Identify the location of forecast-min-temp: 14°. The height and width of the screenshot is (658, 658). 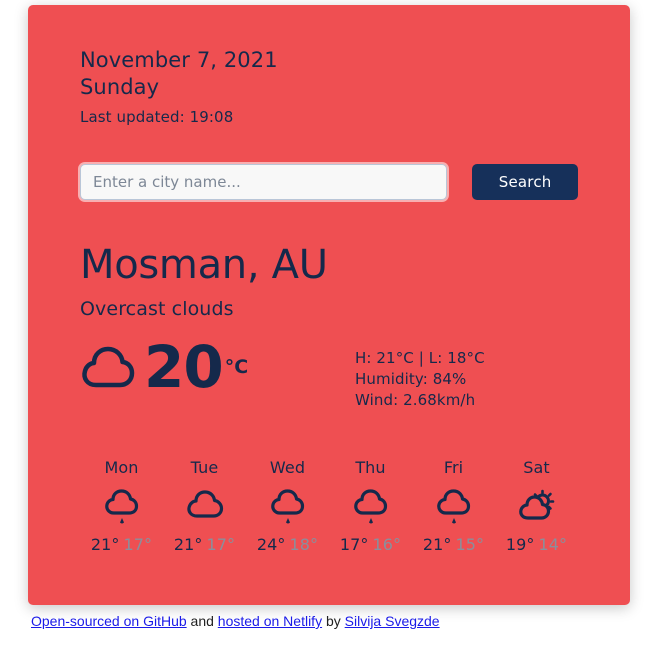
(553, 544).